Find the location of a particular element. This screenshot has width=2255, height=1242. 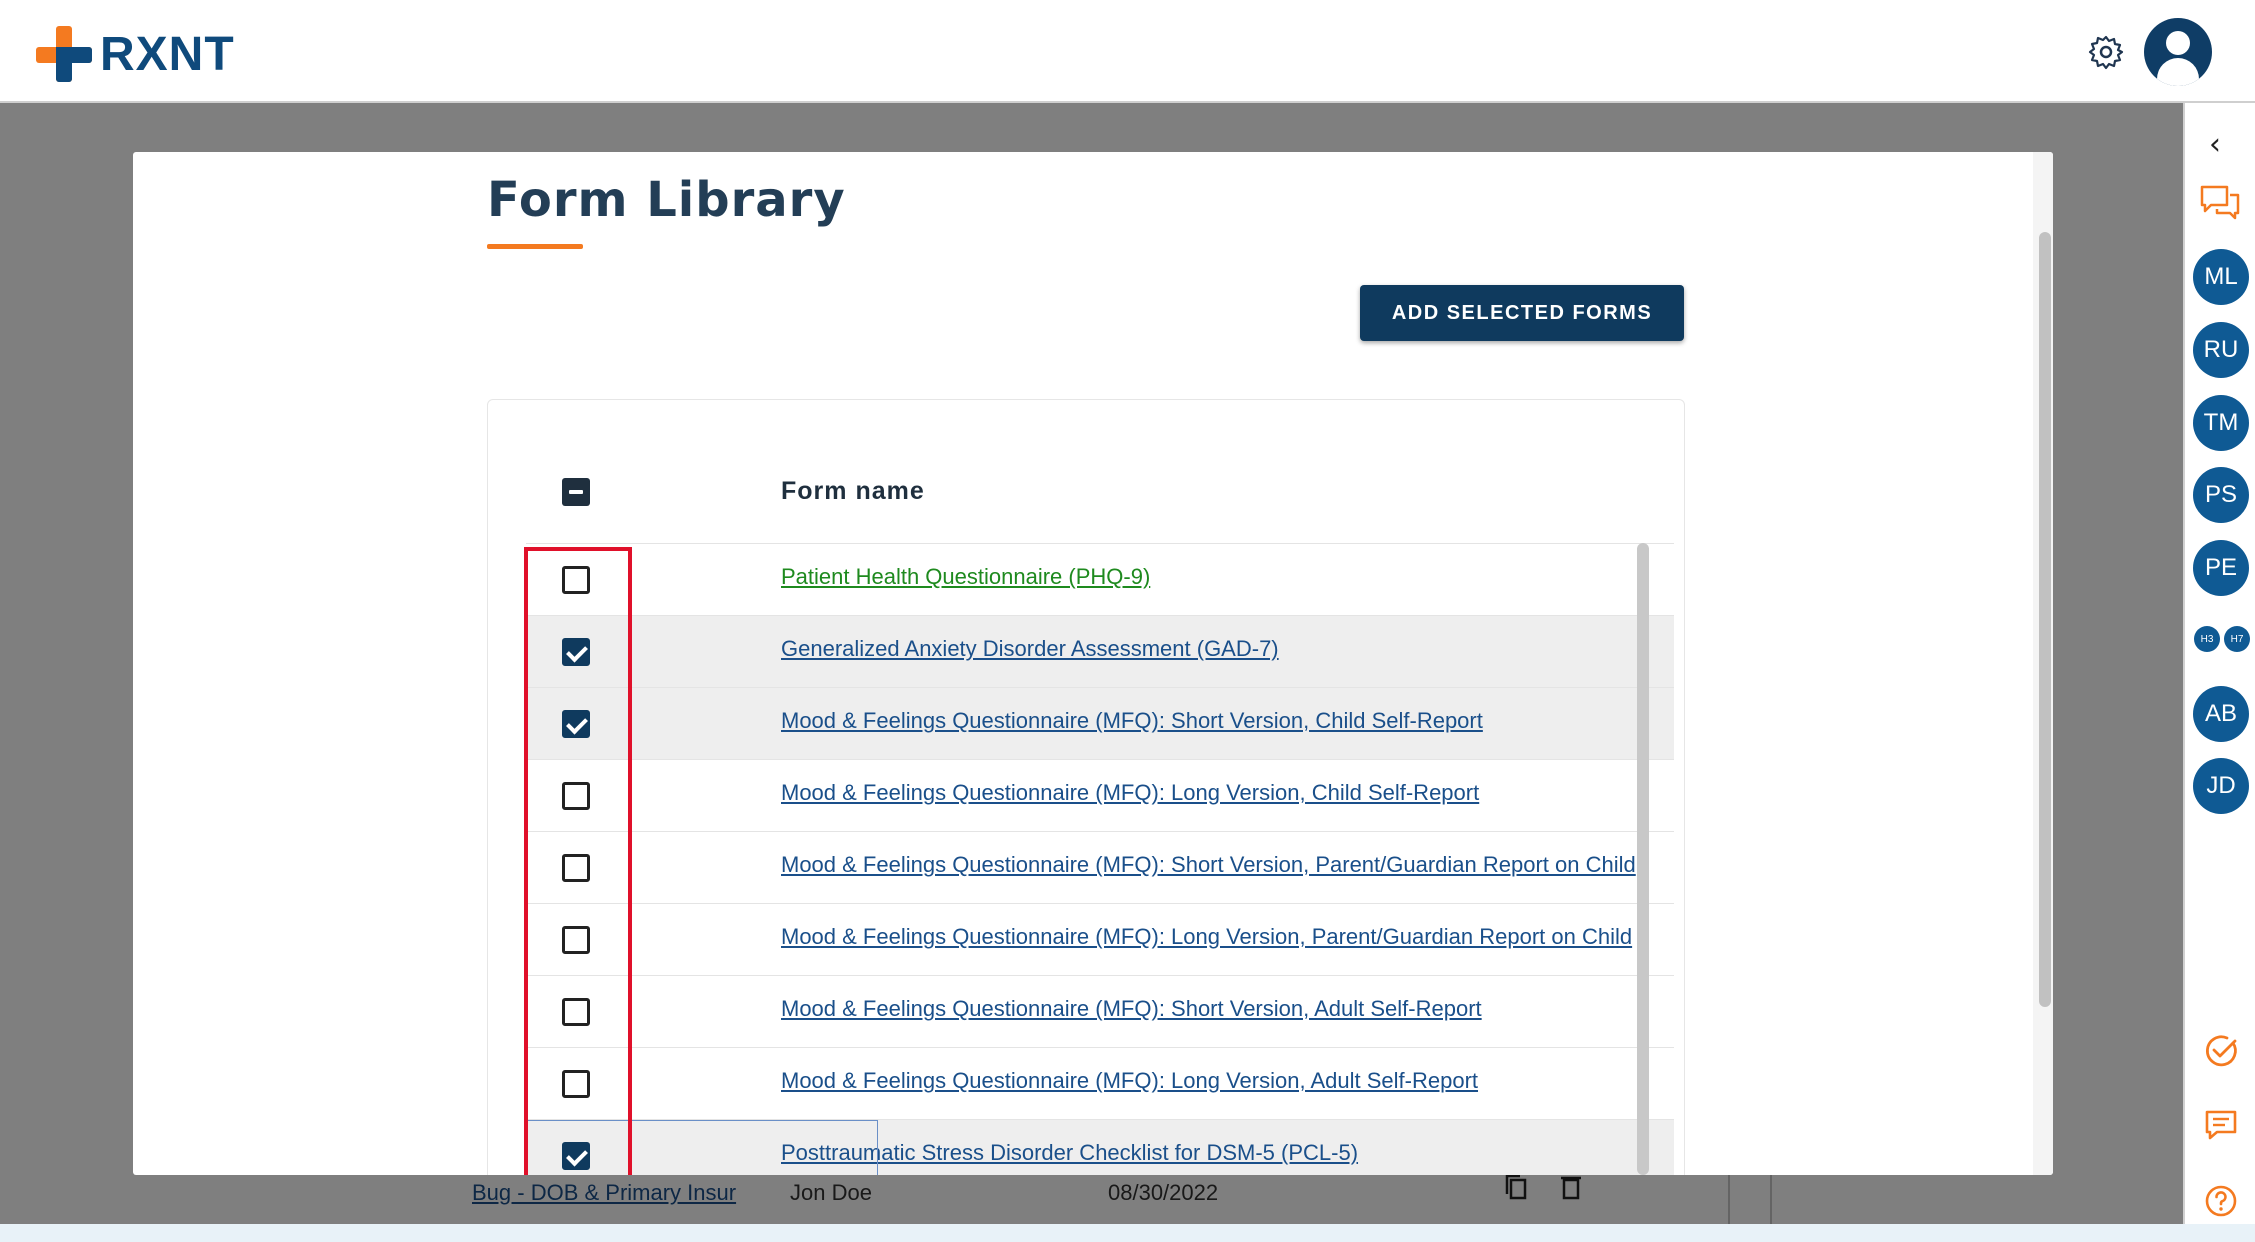

right-rail: ‹ ML RU TM PS PE H3 H7 AB JD is located at coordinates (2219, 663).